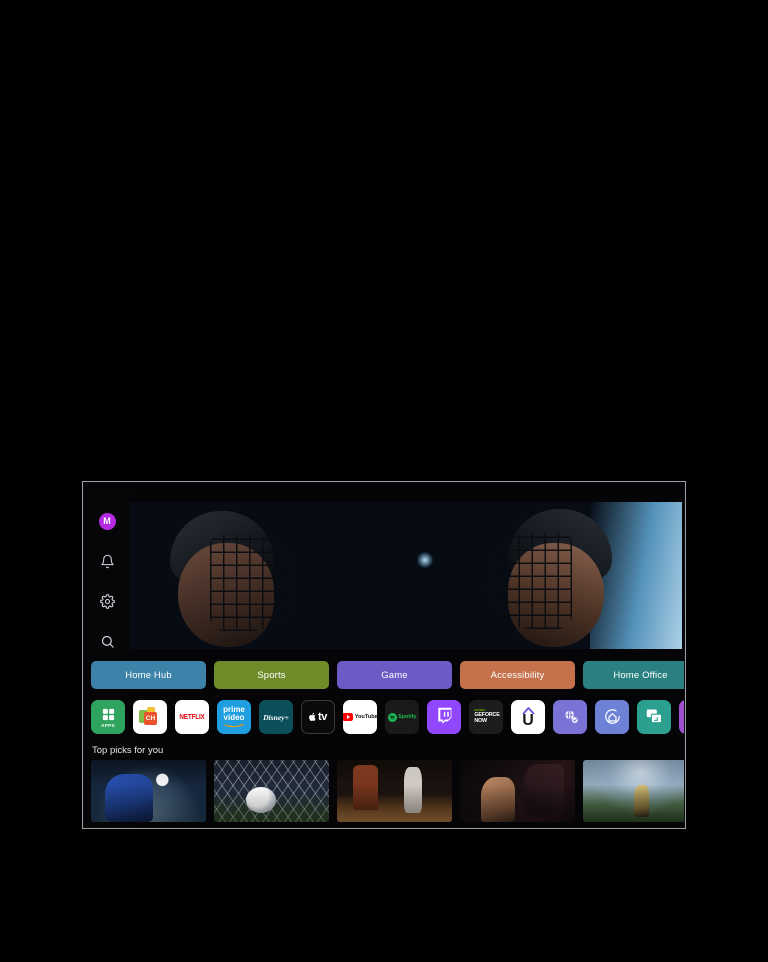 This screenshot has width=768, height=962. I want to click on app-tile-network, so click(570, 717).